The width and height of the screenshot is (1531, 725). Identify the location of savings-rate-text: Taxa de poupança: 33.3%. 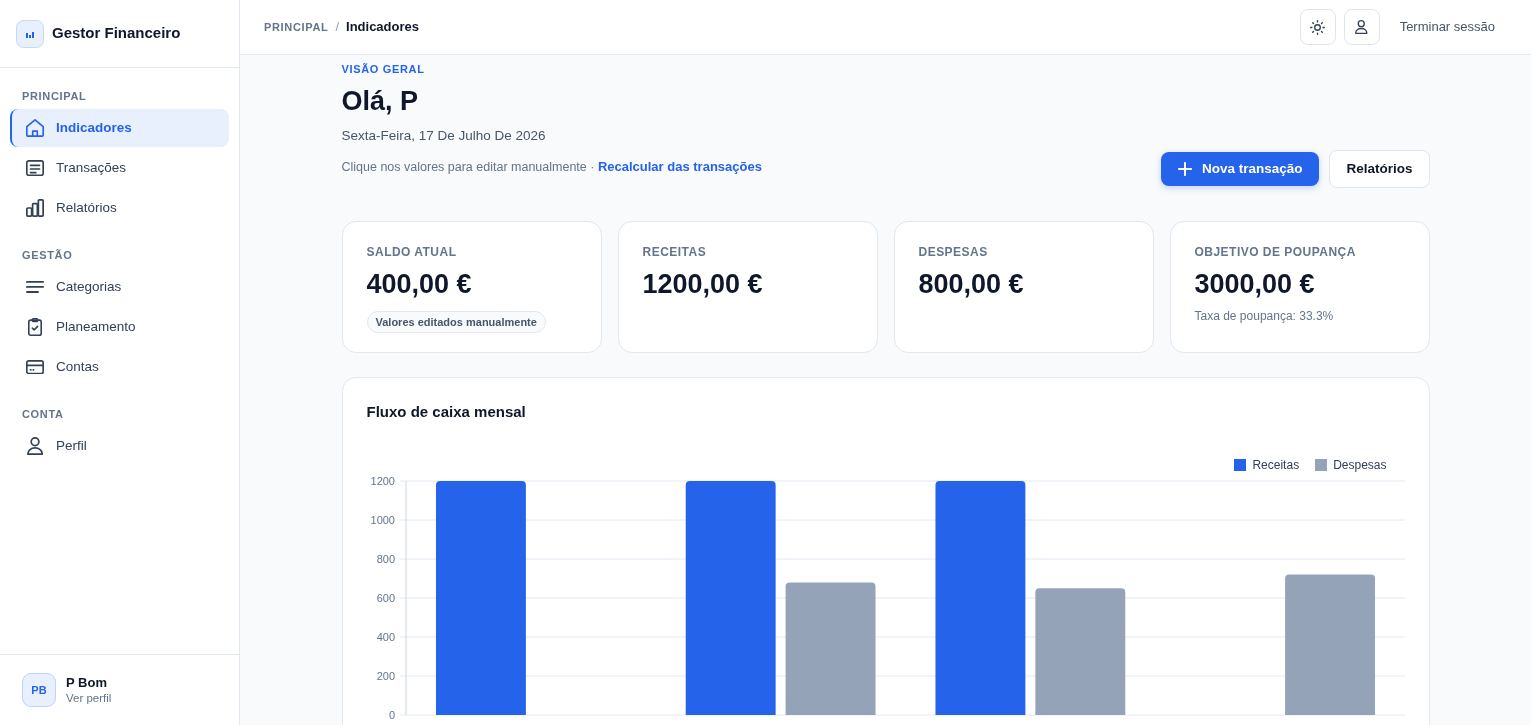
(1264, 316).